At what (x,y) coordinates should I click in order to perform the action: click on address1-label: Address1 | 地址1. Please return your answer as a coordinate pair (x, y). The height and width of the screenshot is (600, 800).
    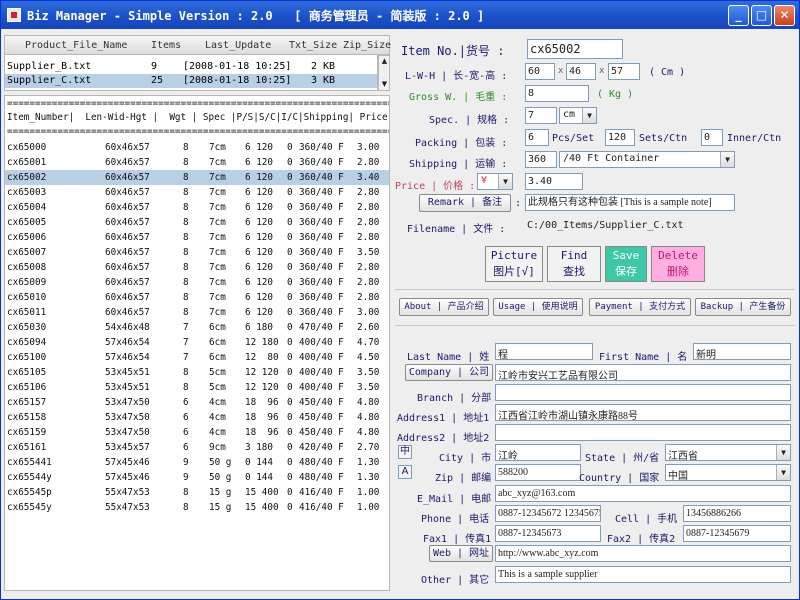
    Looking at the image, I should click on (443, 418).